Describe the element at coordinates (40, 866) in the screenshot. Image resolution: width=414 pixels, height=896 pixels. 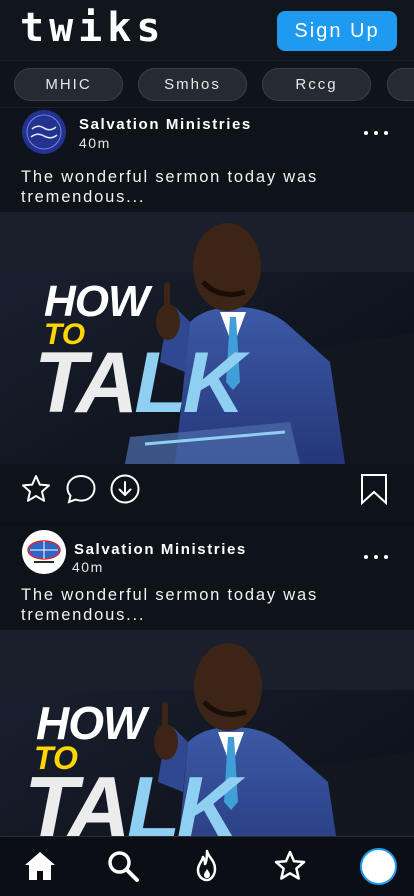
I see `home-icon` at that location.